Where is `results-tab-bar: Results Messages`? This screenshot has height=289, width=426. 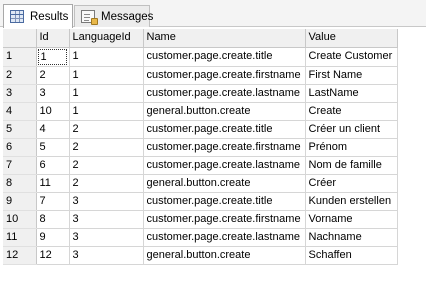
results-tab-bar: Results Messages is located at coordinates (213, 14).